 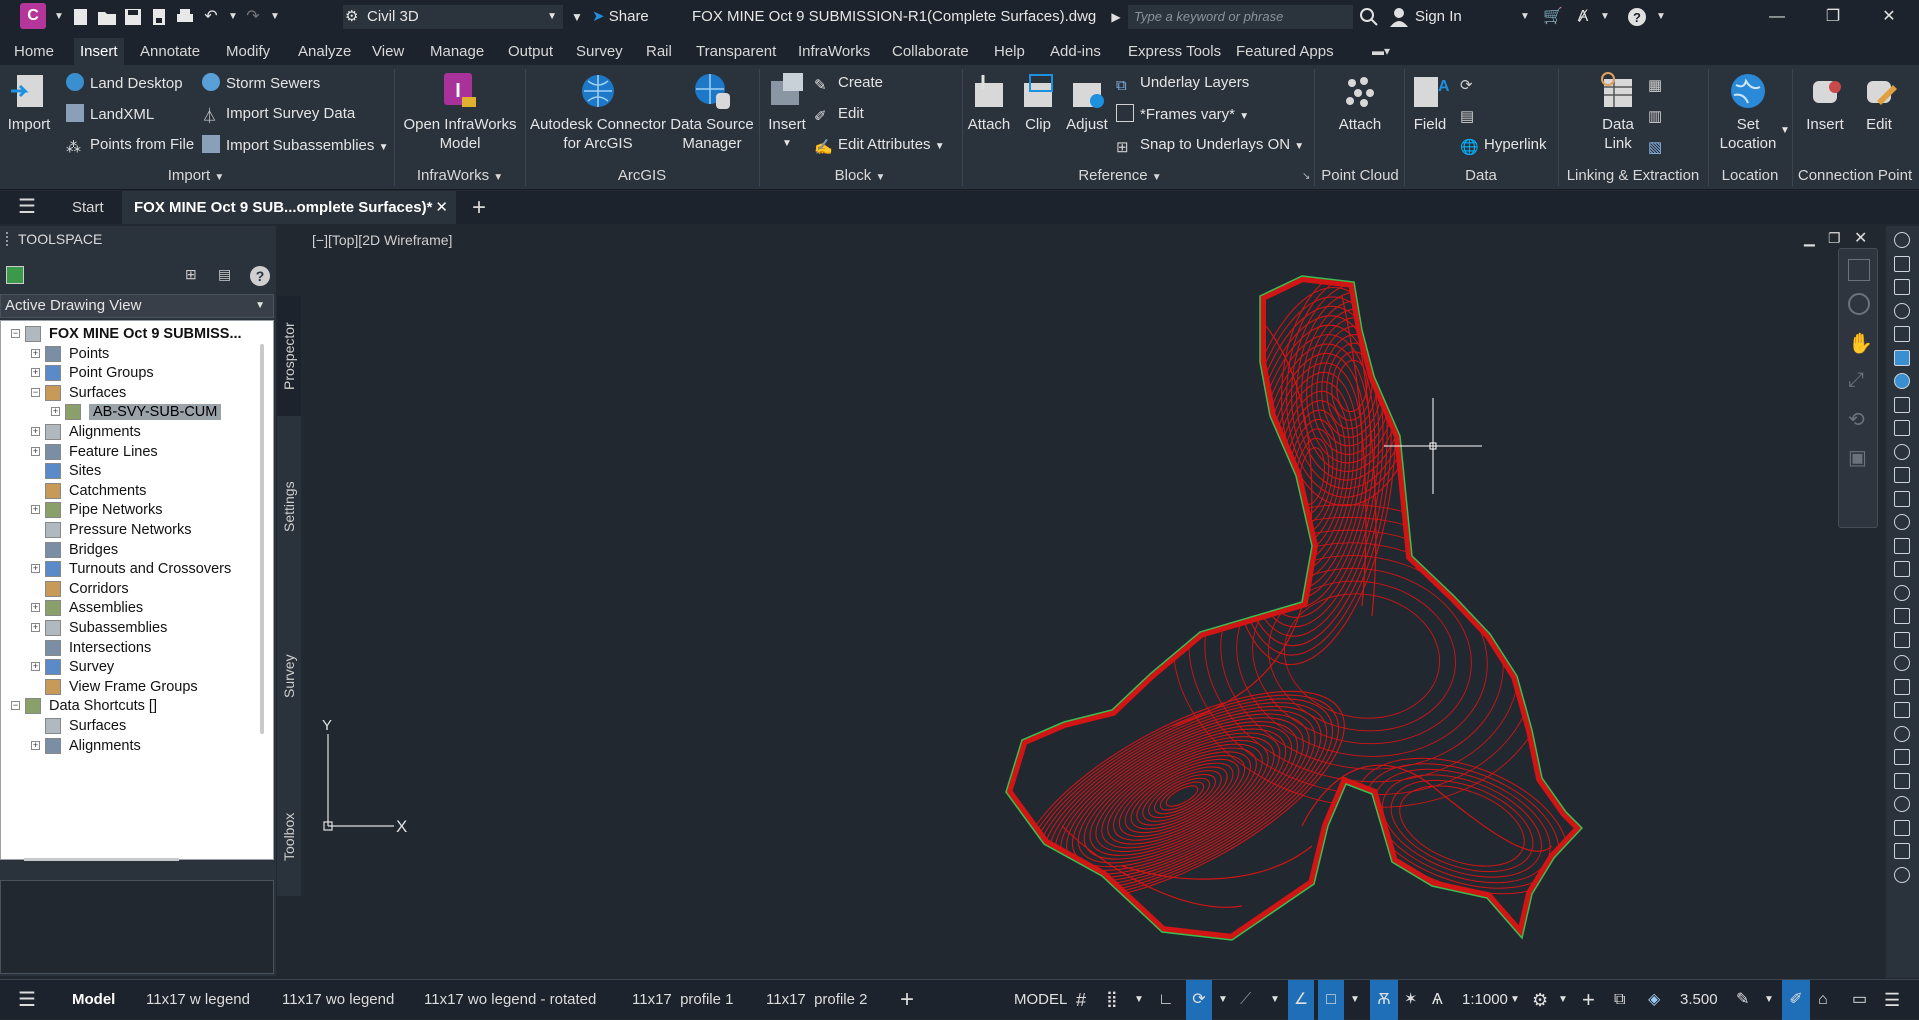 What do you see at coordinates (736, 51) in the screenshot?
I see `tab-transparent: Transparent` at bounding box center [736, 51].